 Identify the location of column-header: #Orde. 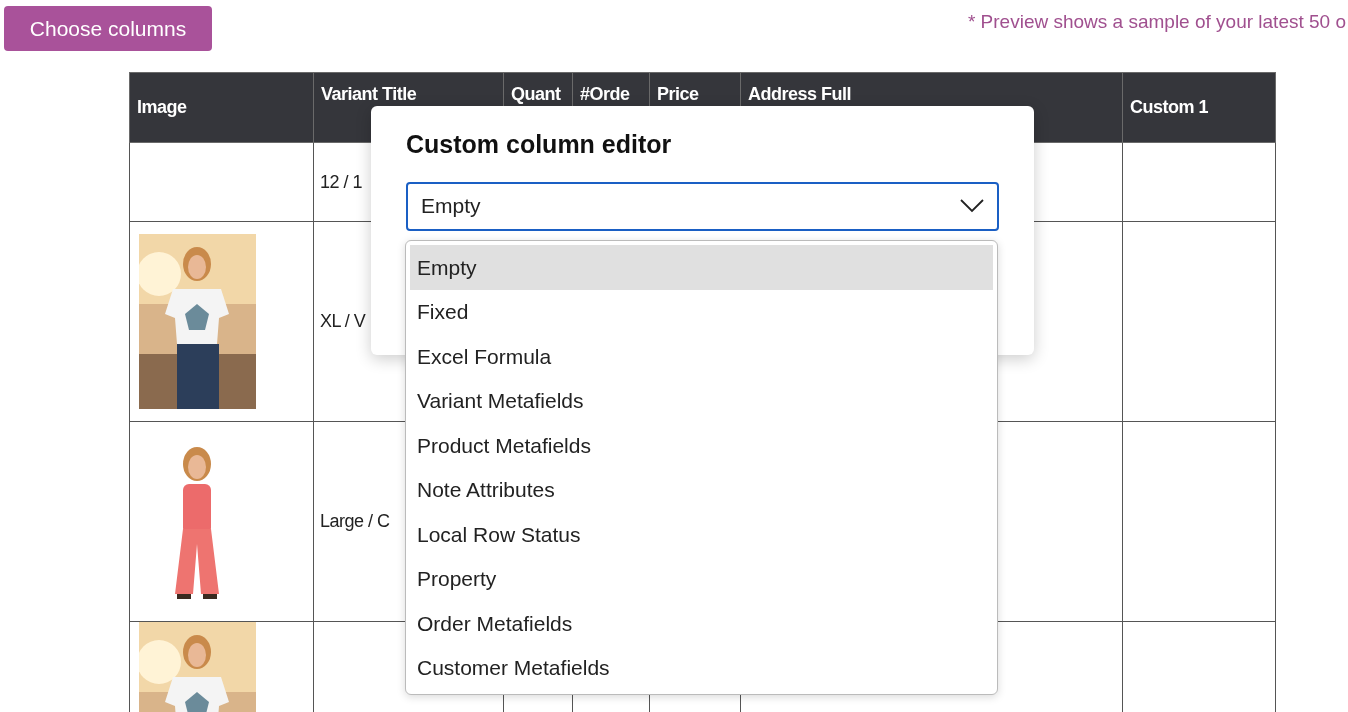
(605, 94).